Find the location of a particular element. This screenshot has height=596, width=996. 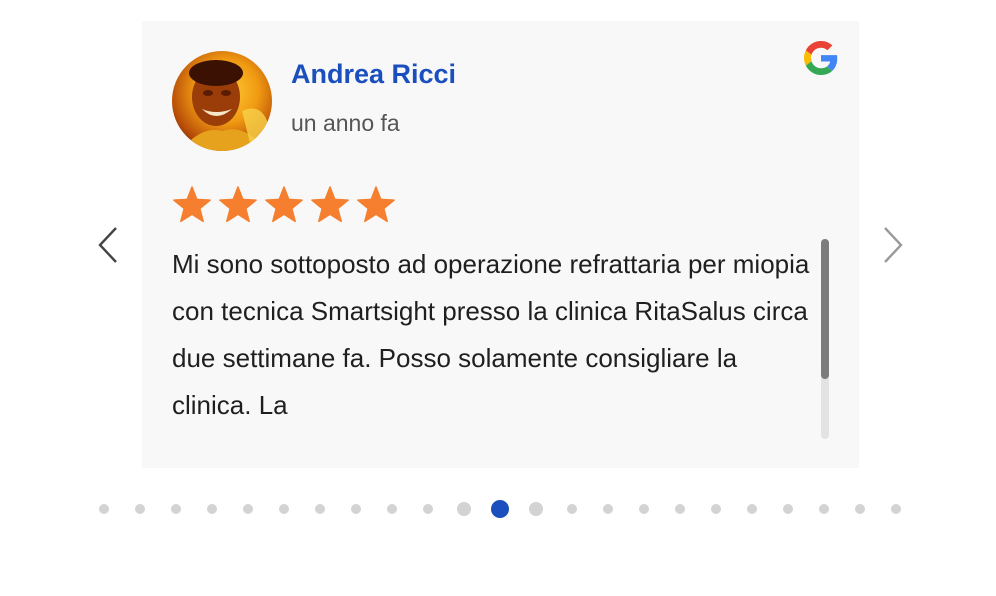

review-scrollbar is located at coordinates (825, 339).